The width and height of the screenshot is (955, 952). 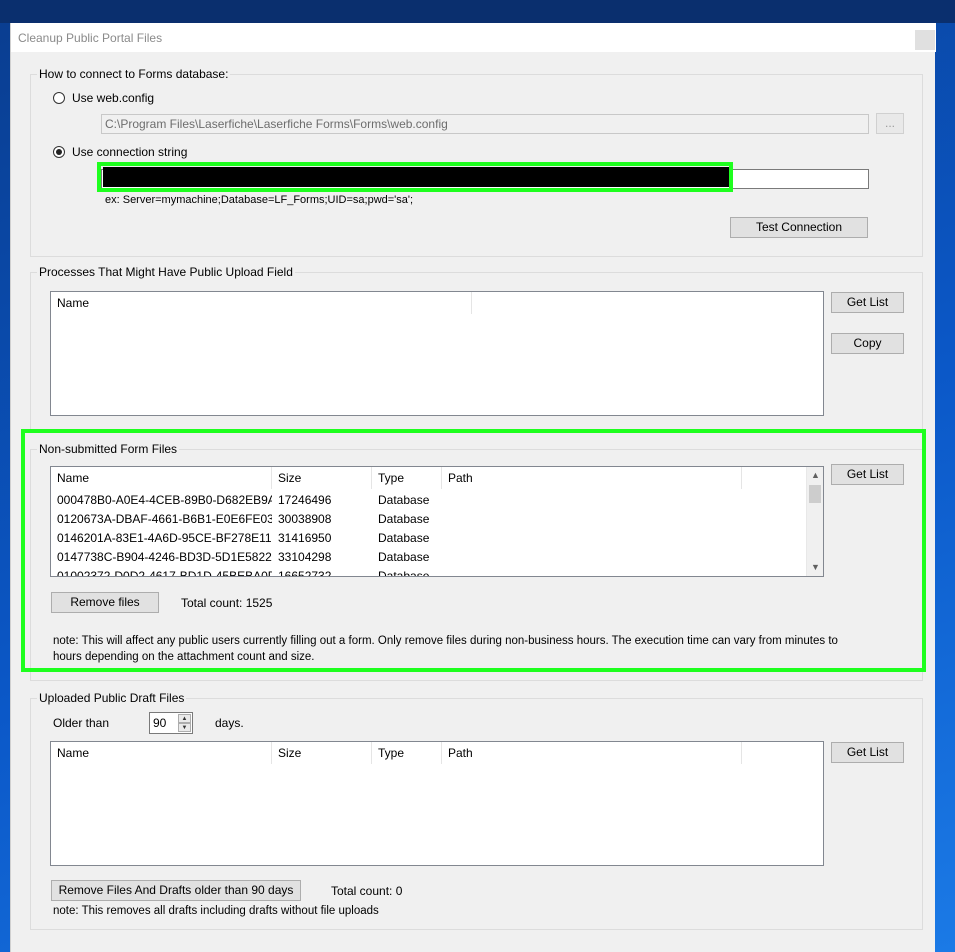 What do you see at coordinates (867, 752) in the screenshot?
I see `drafts-get-list-button: Get List` at bounding box center [867, 752].